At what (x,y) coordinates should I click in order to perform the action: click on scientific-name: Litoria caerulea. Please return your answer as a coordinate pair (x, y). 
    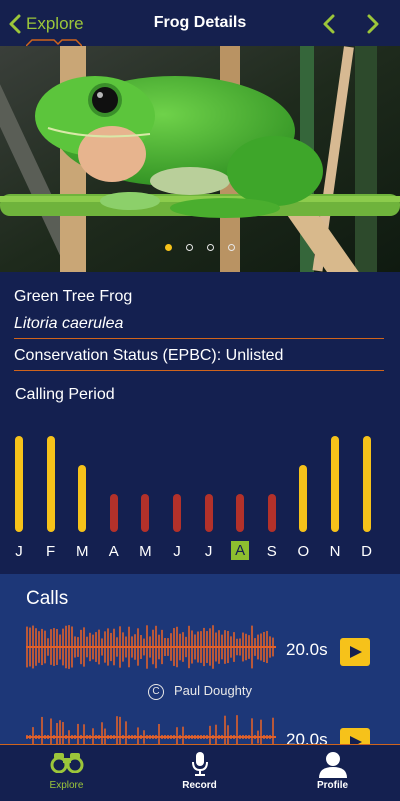
    Looking at the image, I should click on (199, 324).